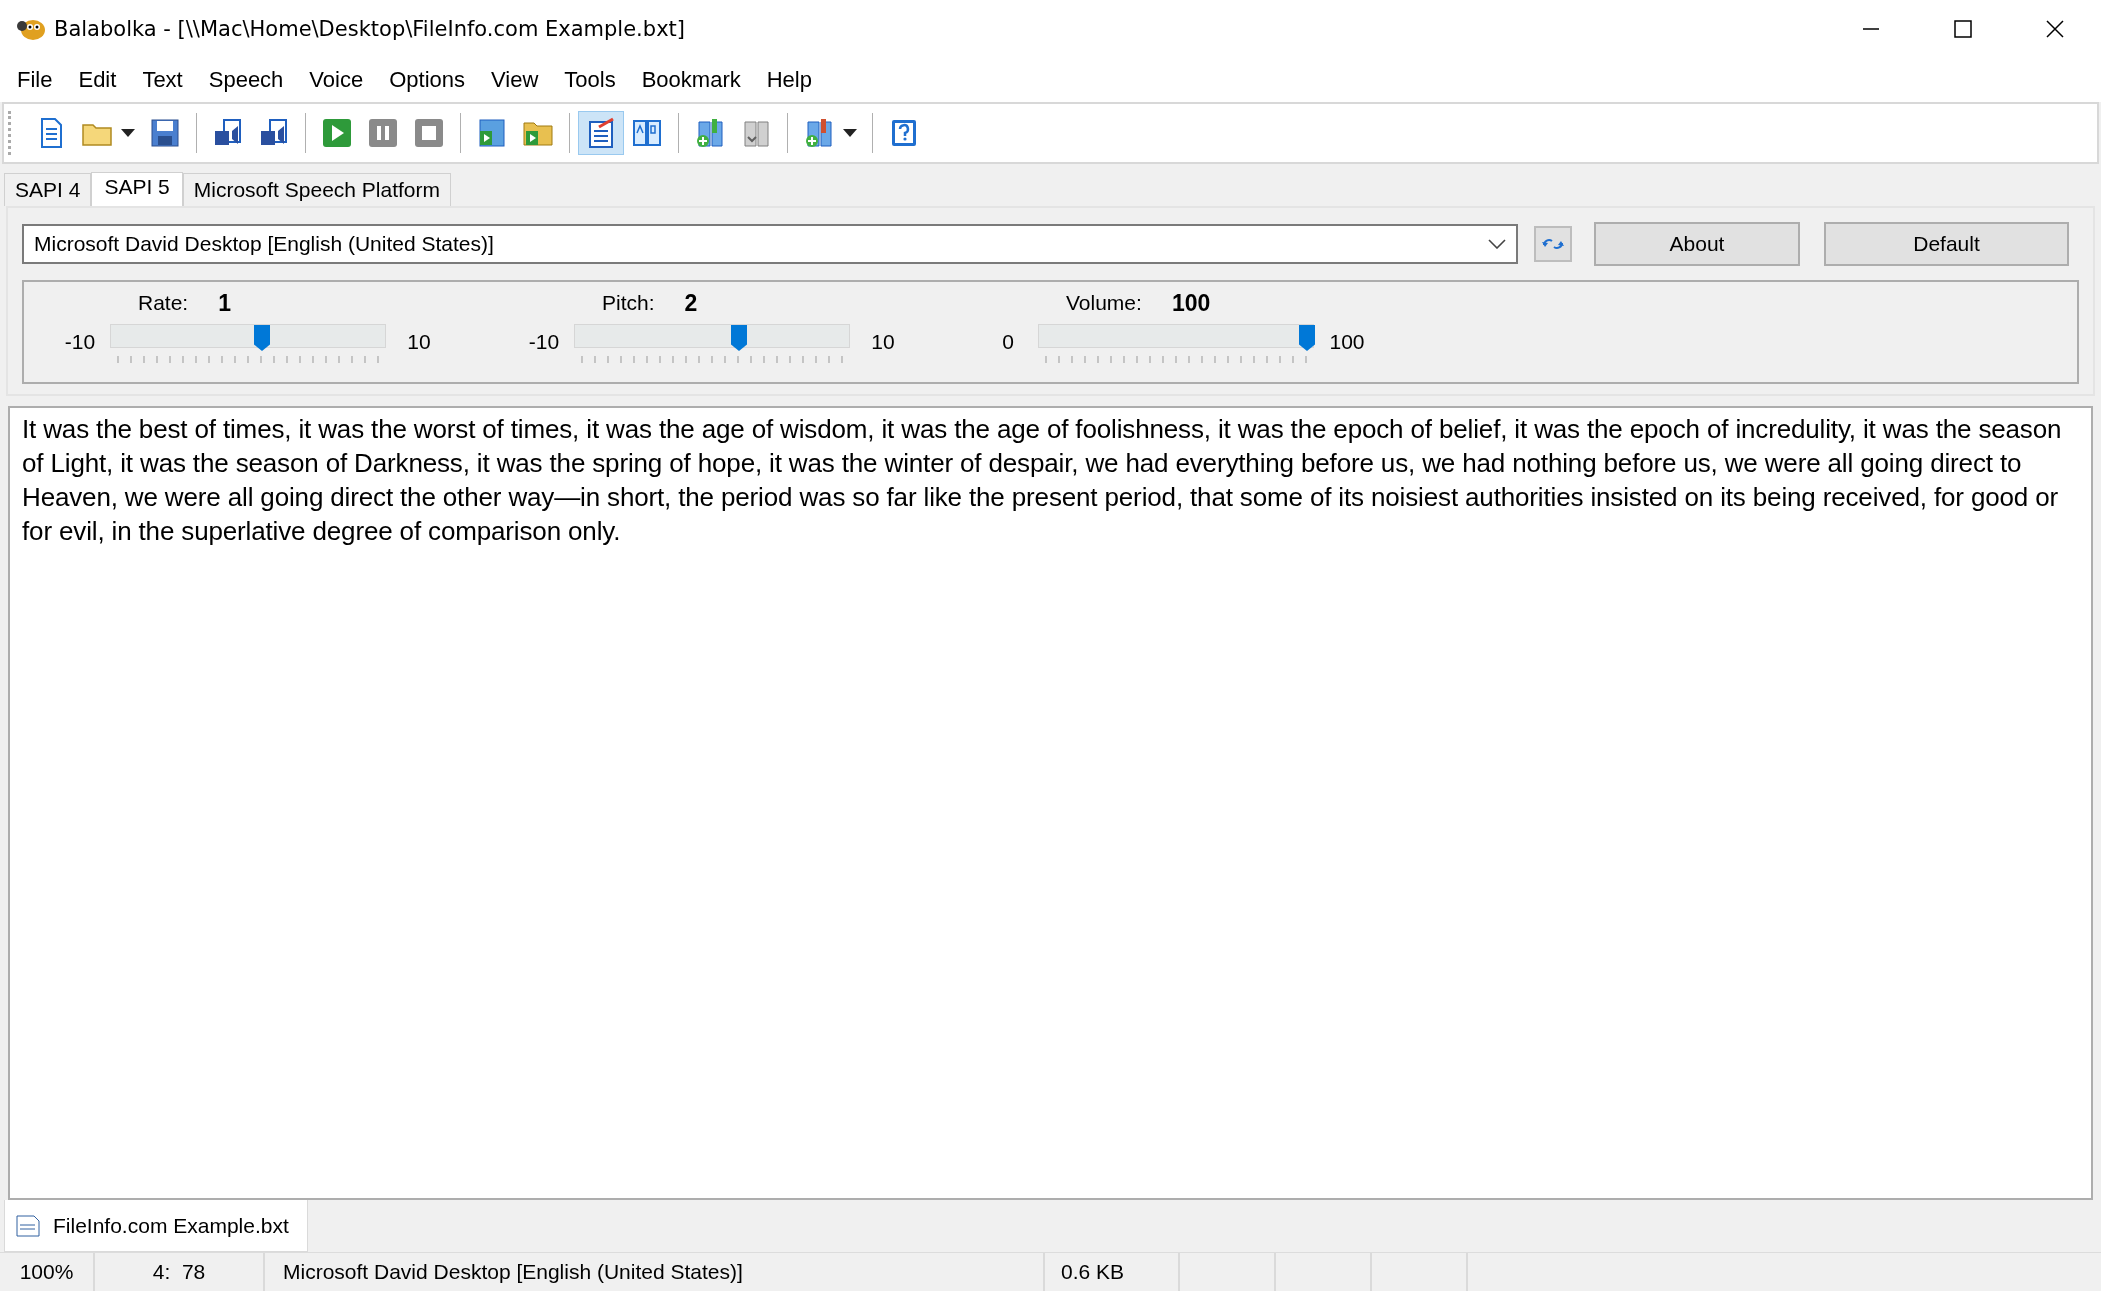  Describe the element at coordinates (1008, 341) in the screenshot. I see `slider-min: 0` at that location.